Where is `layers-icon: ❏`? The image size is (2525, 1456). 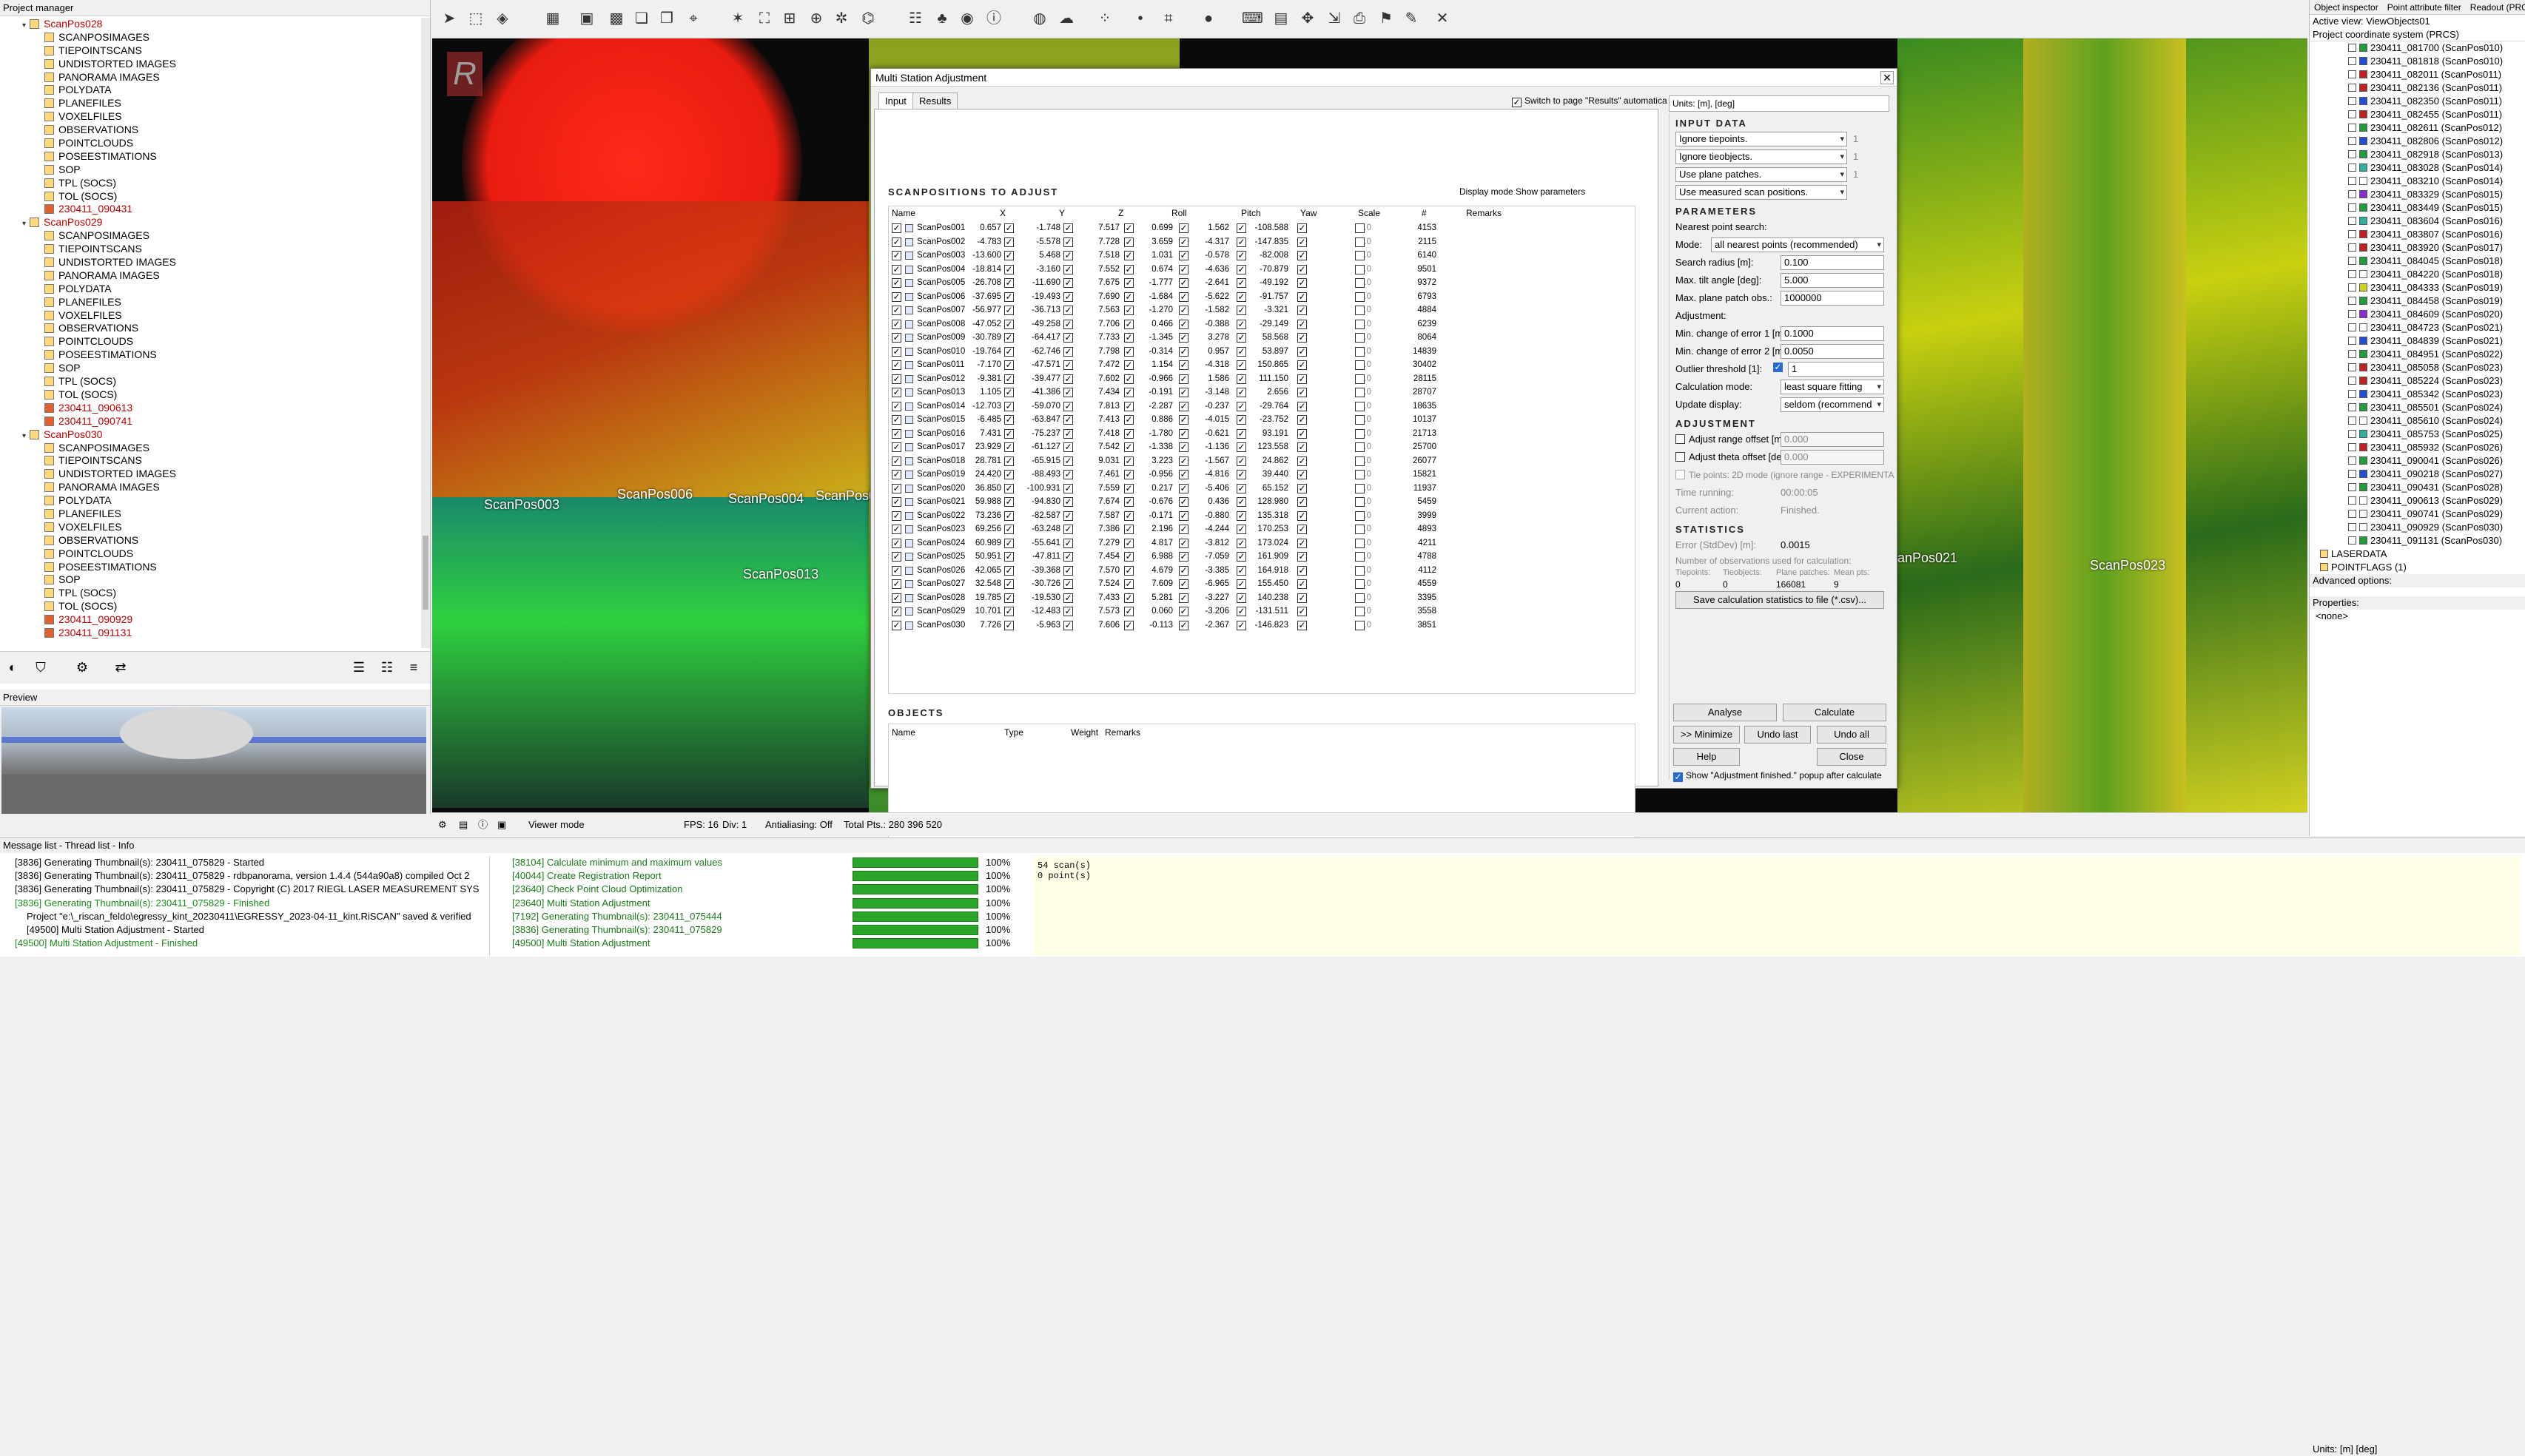 layers-icon: ❏ is located at coordinates (641, 19).